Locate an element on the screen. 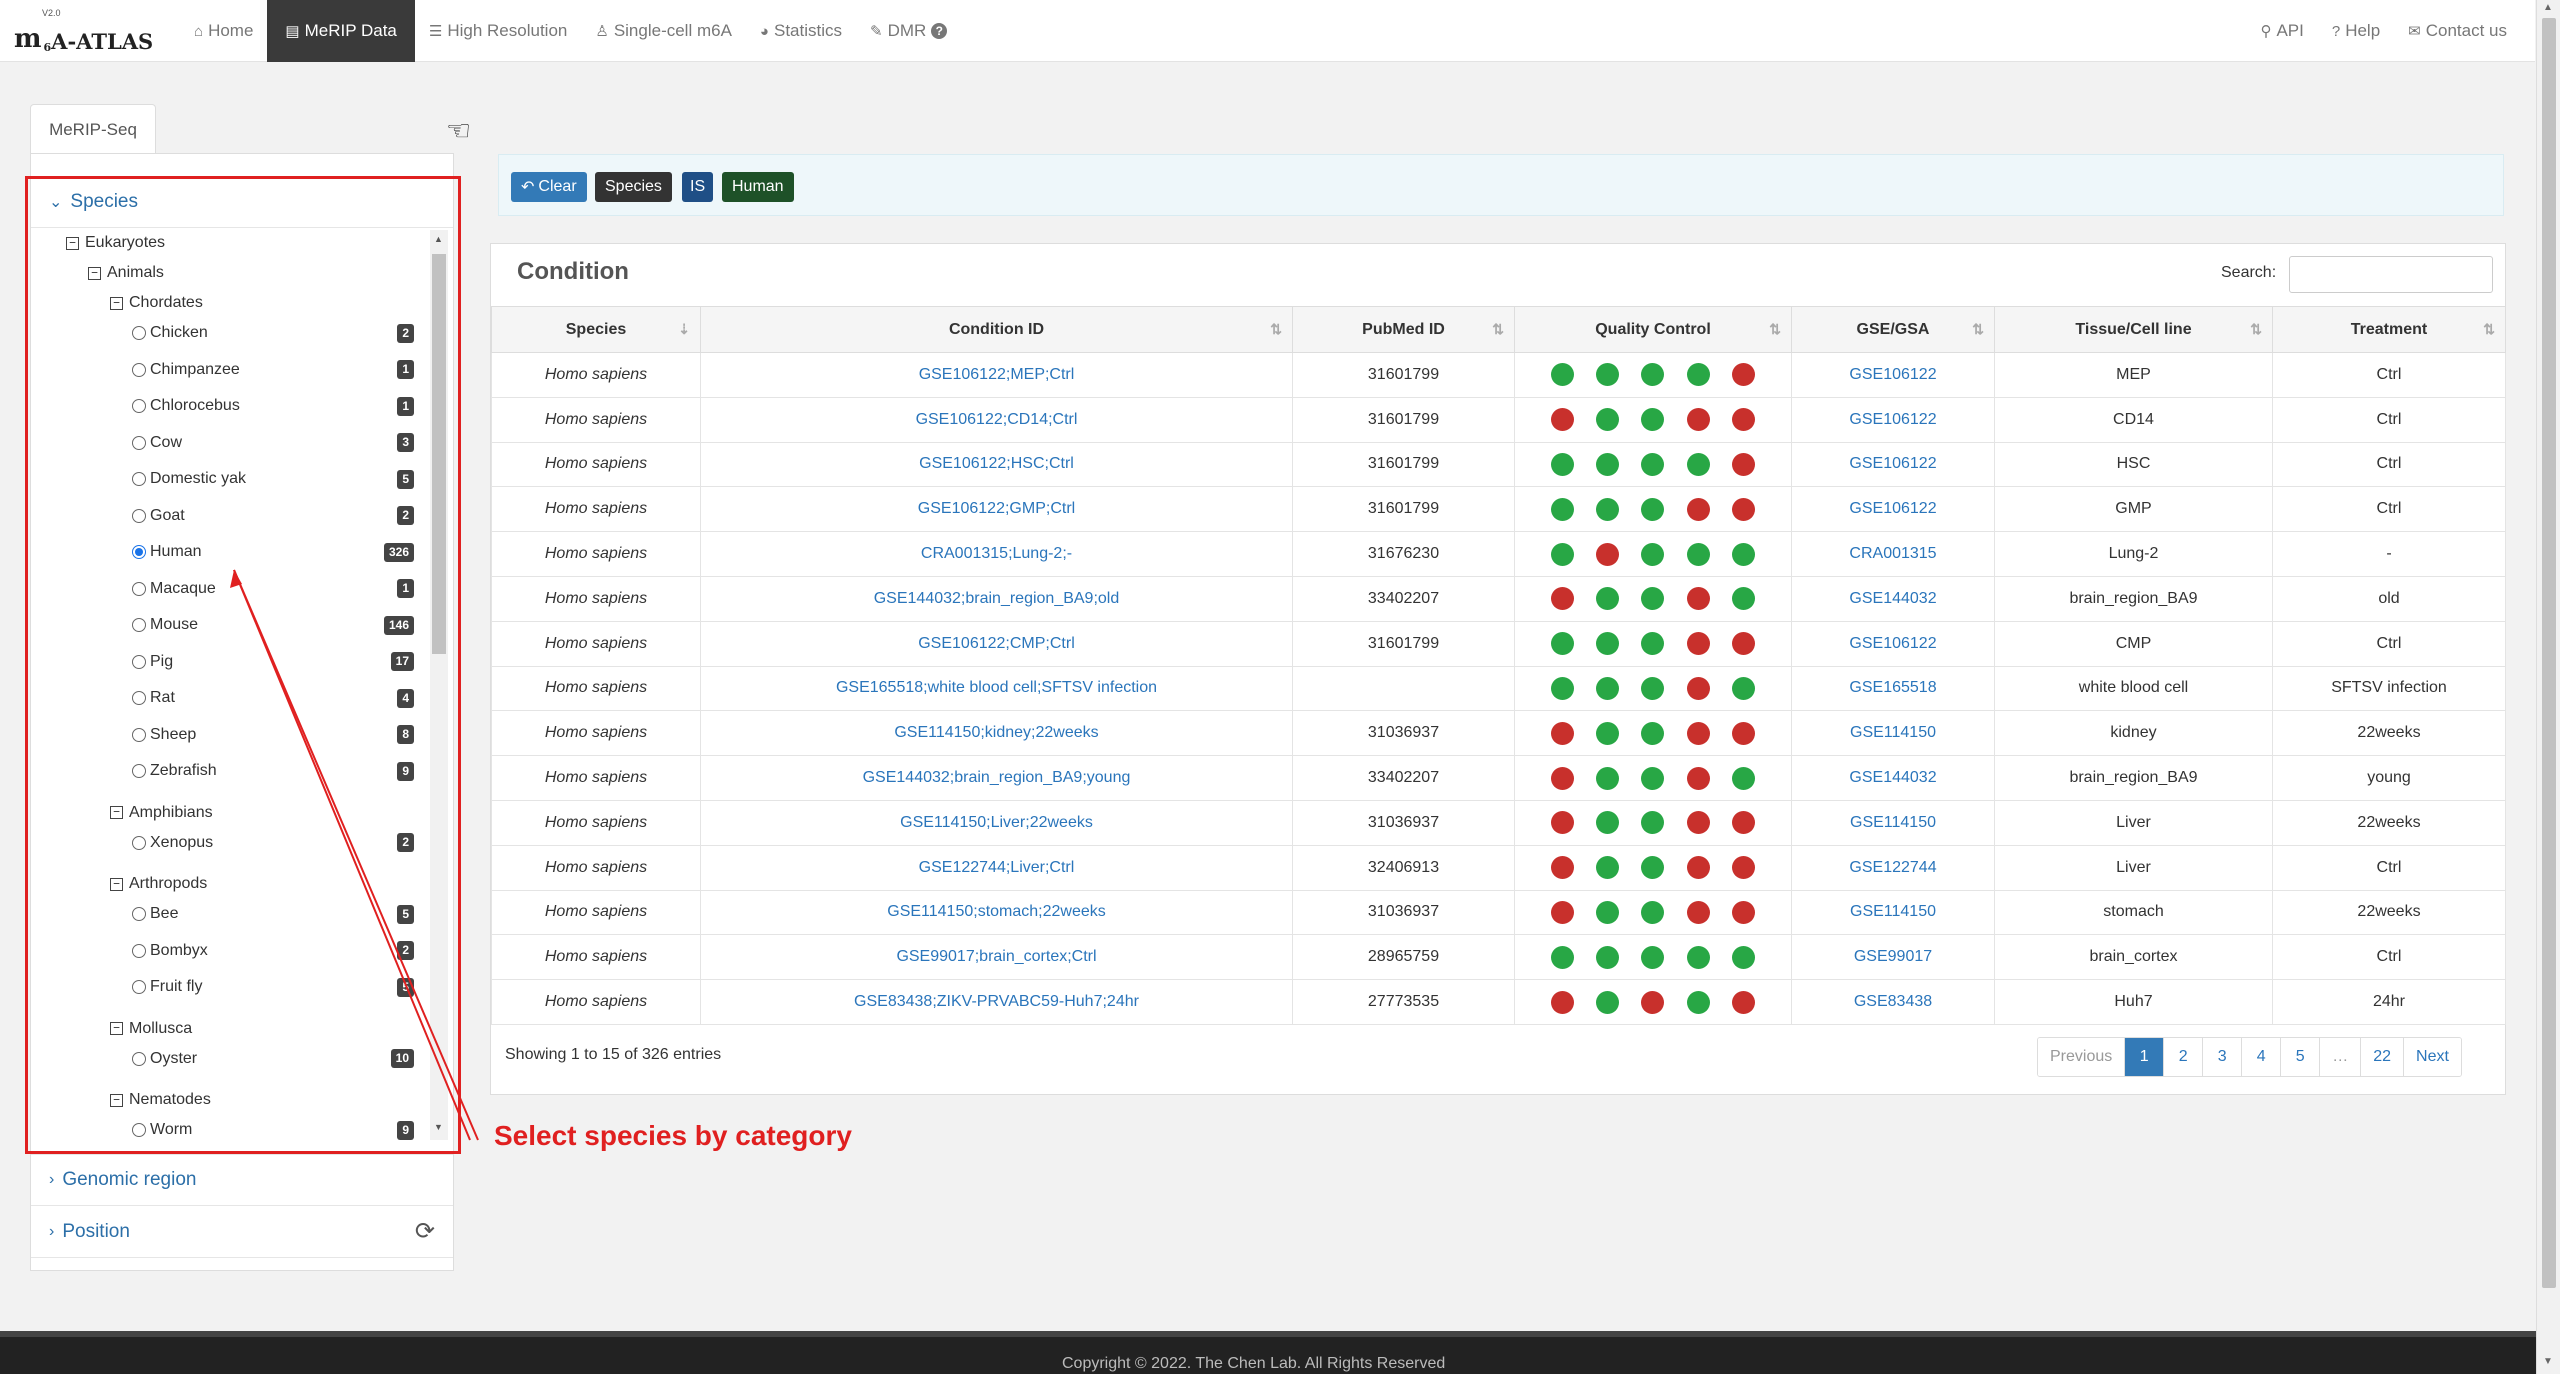 The width and height of the screenshot is (2560, 1374). column-header-label: Treatment is located at coordinates (2389, 329).